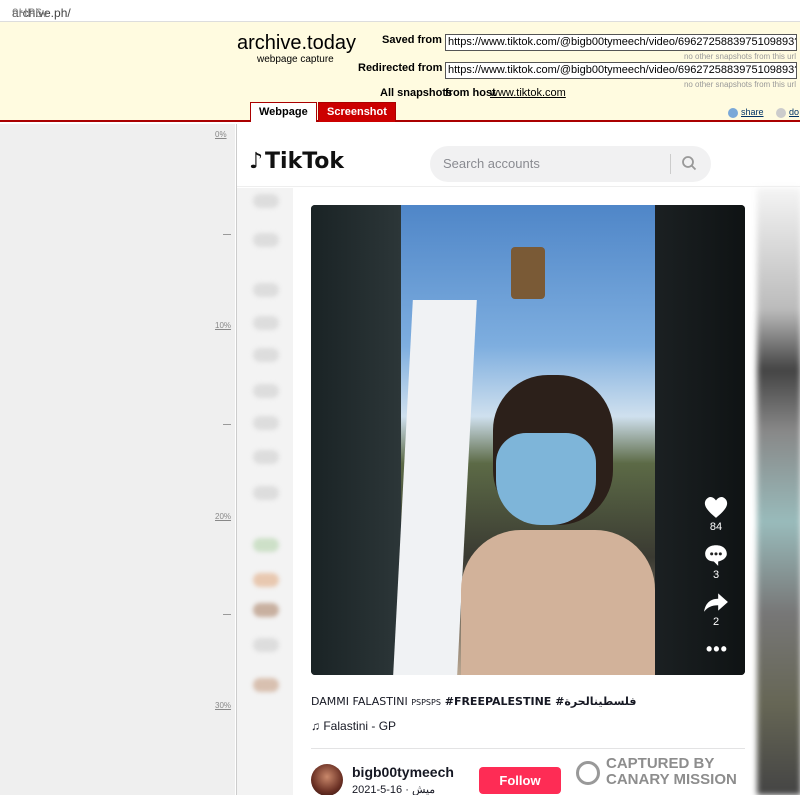  Describe the element at coordinates (416, 93) in the screenshot. I see `all-snapshots-label: All snapshots` at that location.